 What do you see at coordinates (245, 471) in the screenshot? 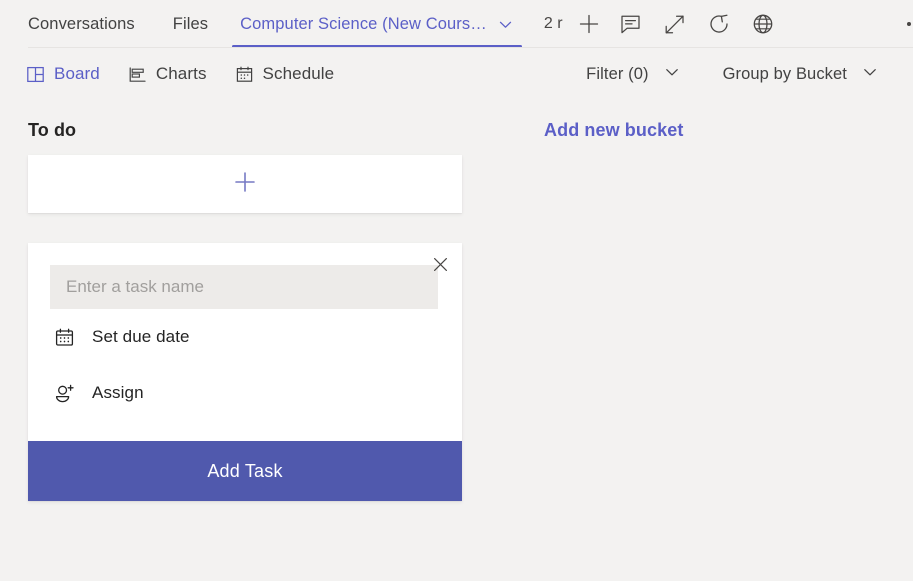
I see `add-task-submit-button: Add Task` at bounding box center [245, 471].